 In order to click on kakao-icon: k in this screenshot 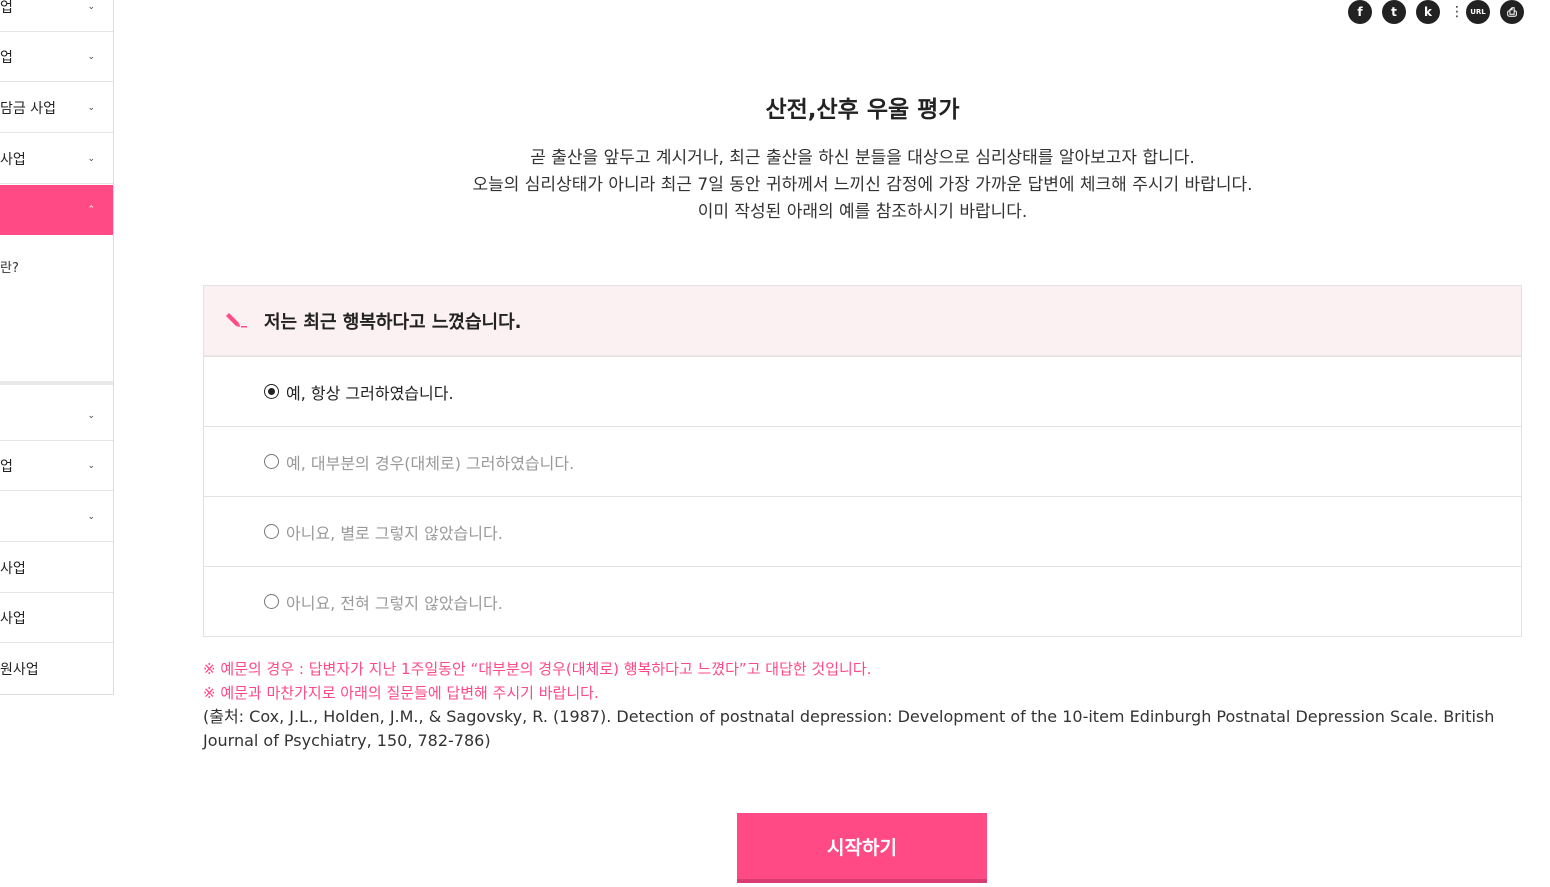, I will do `click(1428, 12)`.